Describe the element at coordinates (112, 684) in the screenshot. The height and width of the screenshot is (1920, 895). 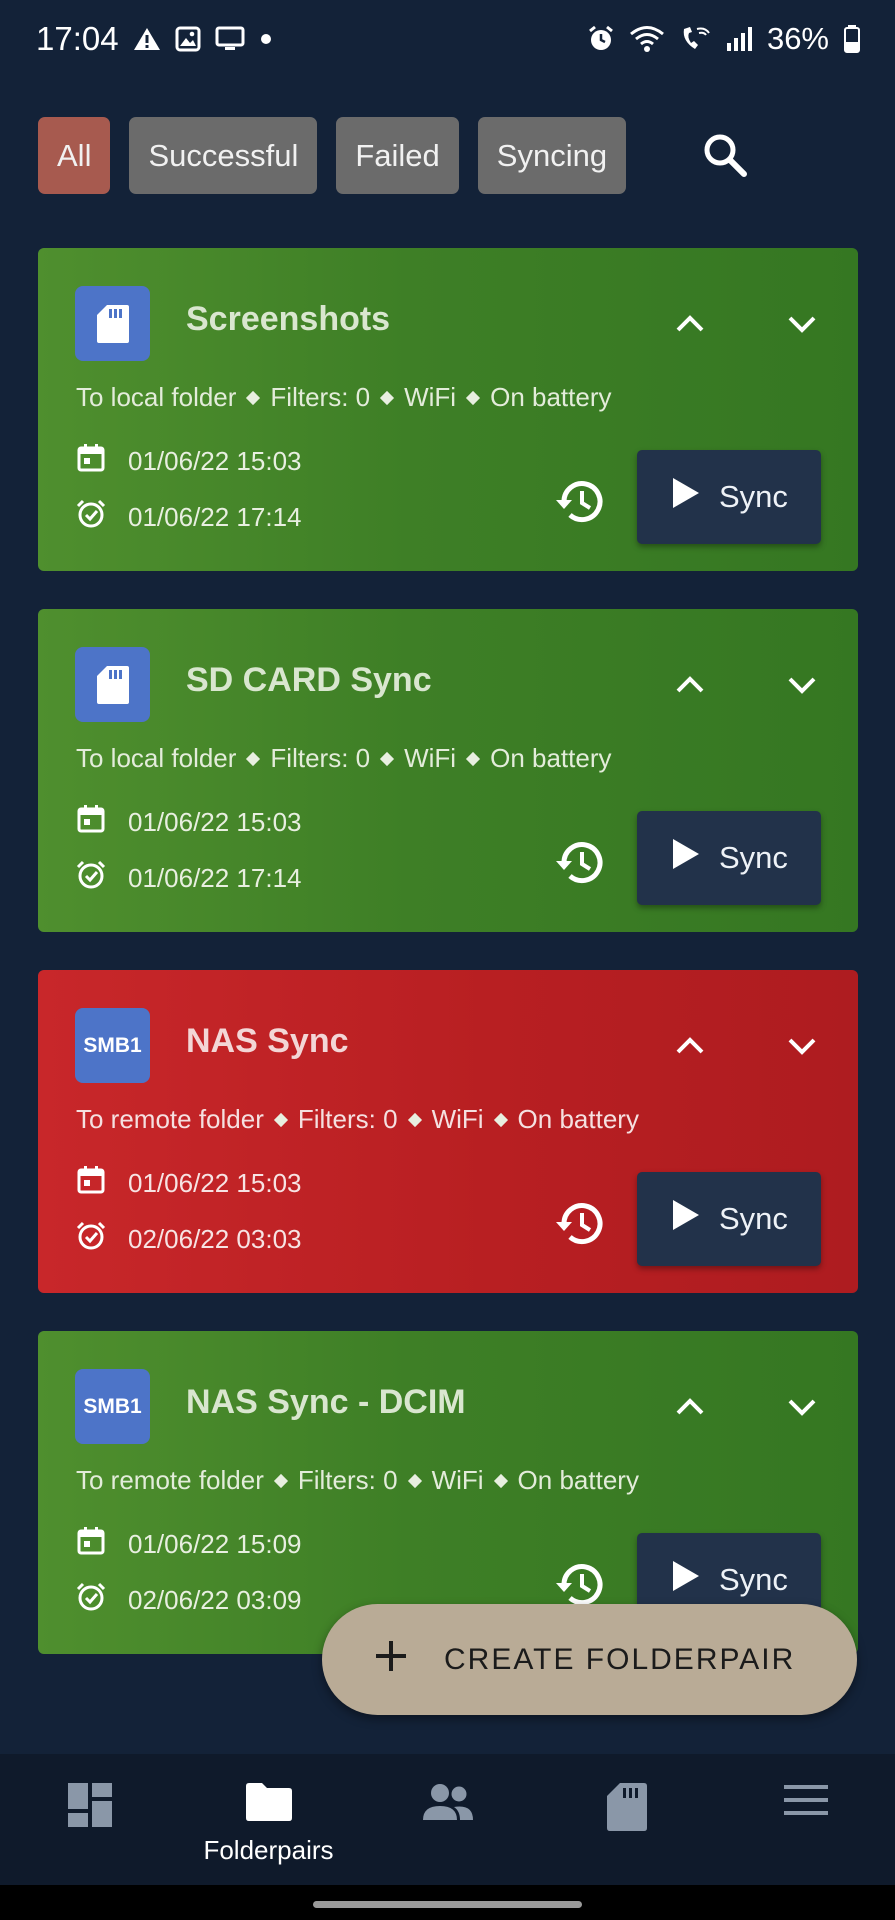
I see `sd-card-icon` at that location.